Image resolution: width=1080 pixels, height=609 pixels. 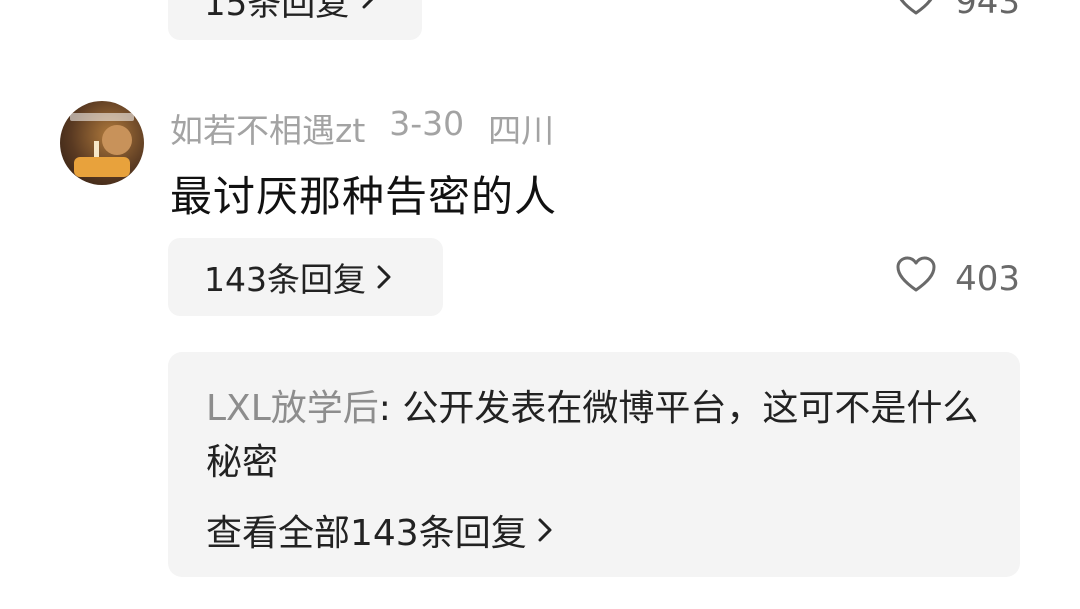 I want to click on reply-preview: LXL放学后: 公开发表在微博平台，这可不是什么秘密, so click(x=596, y=436).